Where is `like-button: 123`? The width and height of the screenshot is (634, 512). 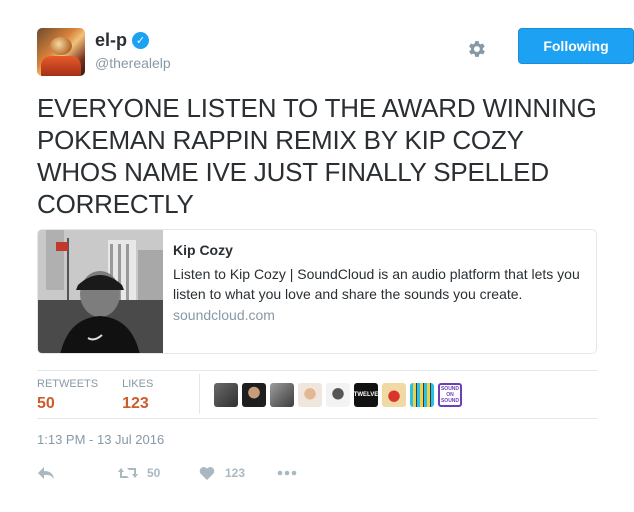
like-button: 123 is located at coordinates (238, 473).